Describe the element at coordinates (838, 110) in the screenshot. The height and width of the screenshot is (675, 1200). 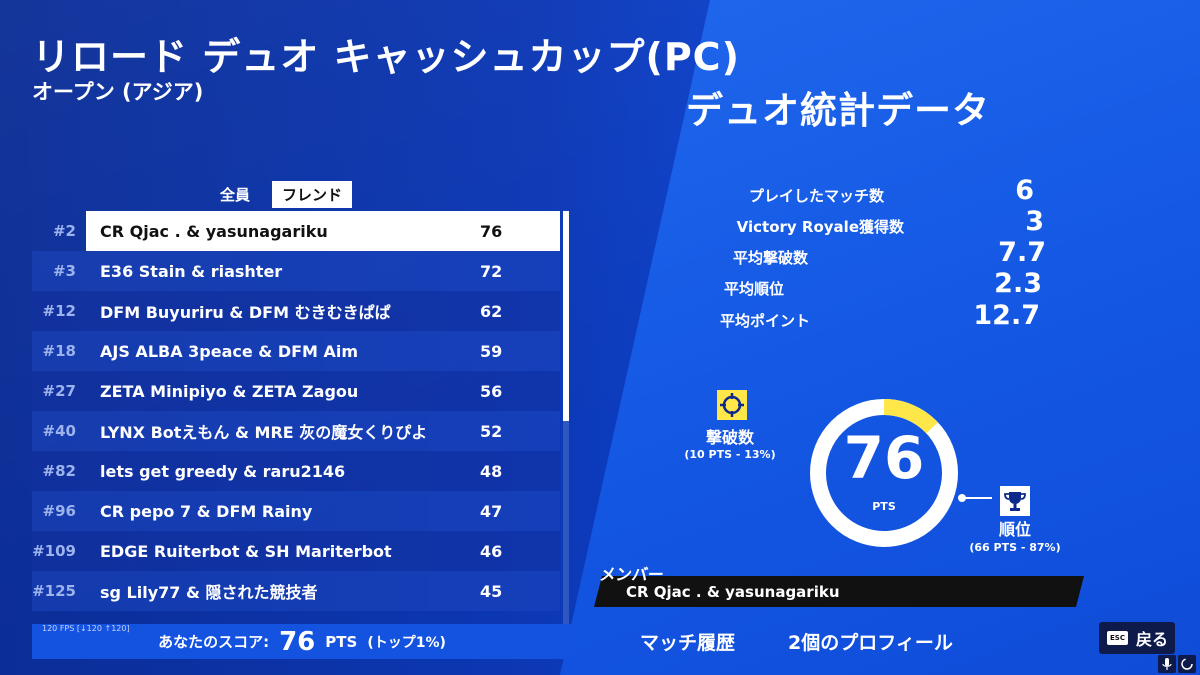
I see `stats-heading: デュオ統計データ` at that location.